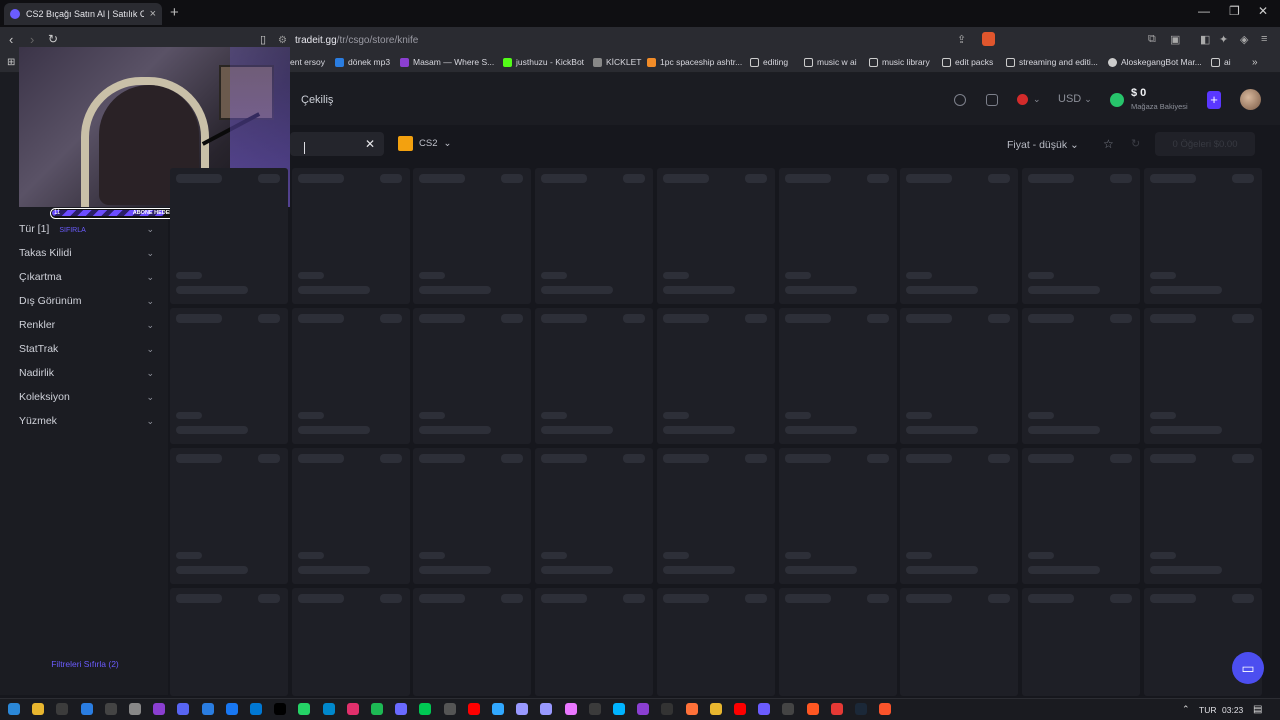 This screenshot has width=1280, height=720. Describe the element at coordinates (370, 144) in the screenshot. I see `clear-search-icon: ✕` at that location.